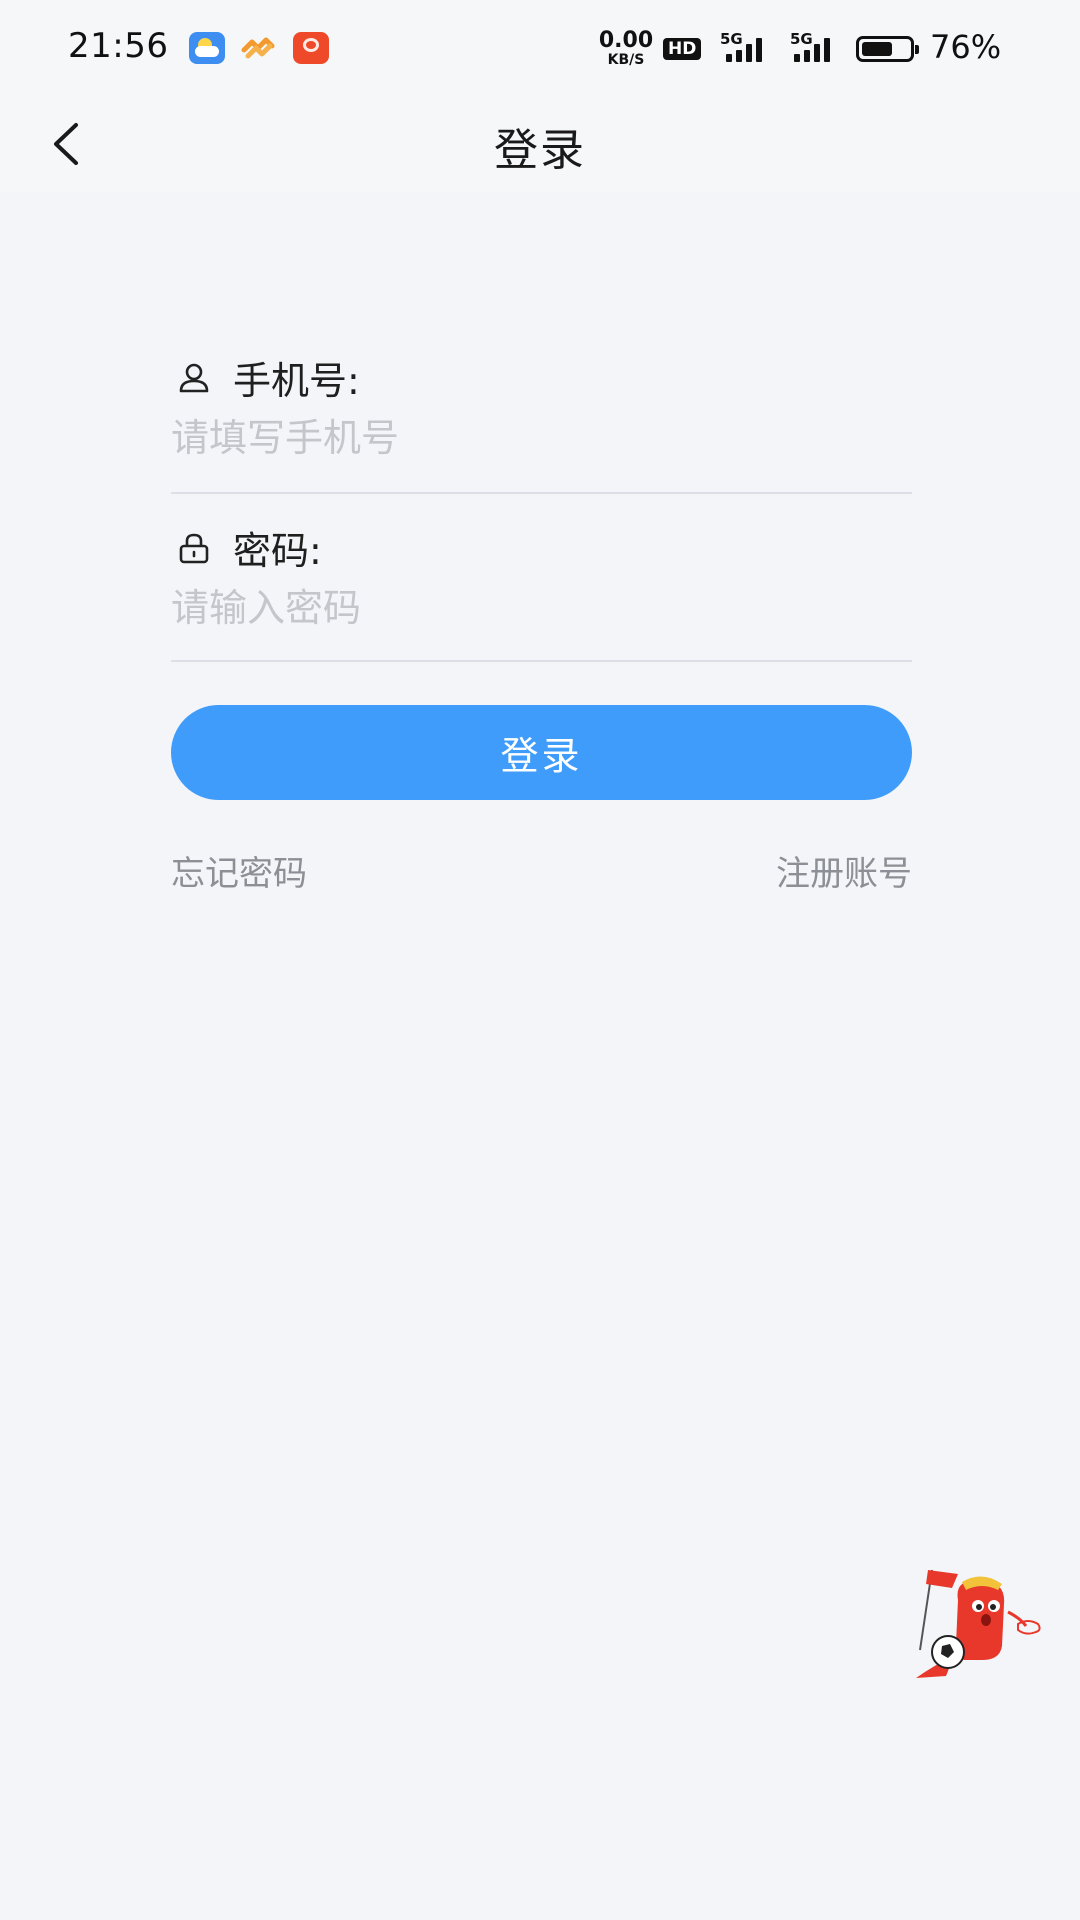  Describe the element at coordinates (296, 381) in the screenshot. I see `phone-label: 手机号:` at that location.